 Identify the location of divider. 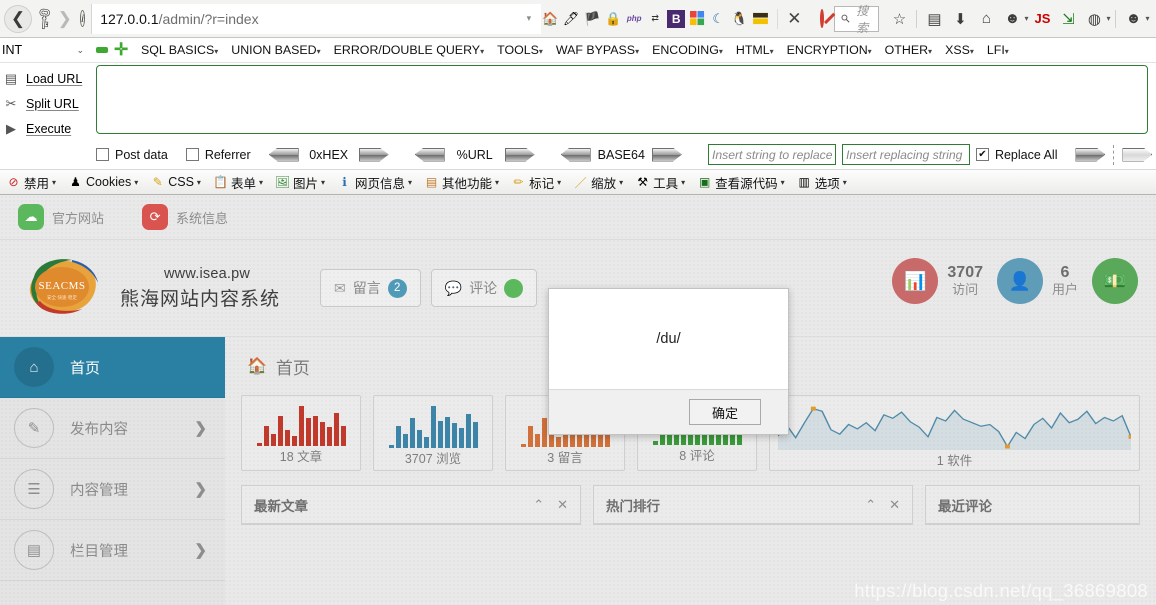
(917, 18).